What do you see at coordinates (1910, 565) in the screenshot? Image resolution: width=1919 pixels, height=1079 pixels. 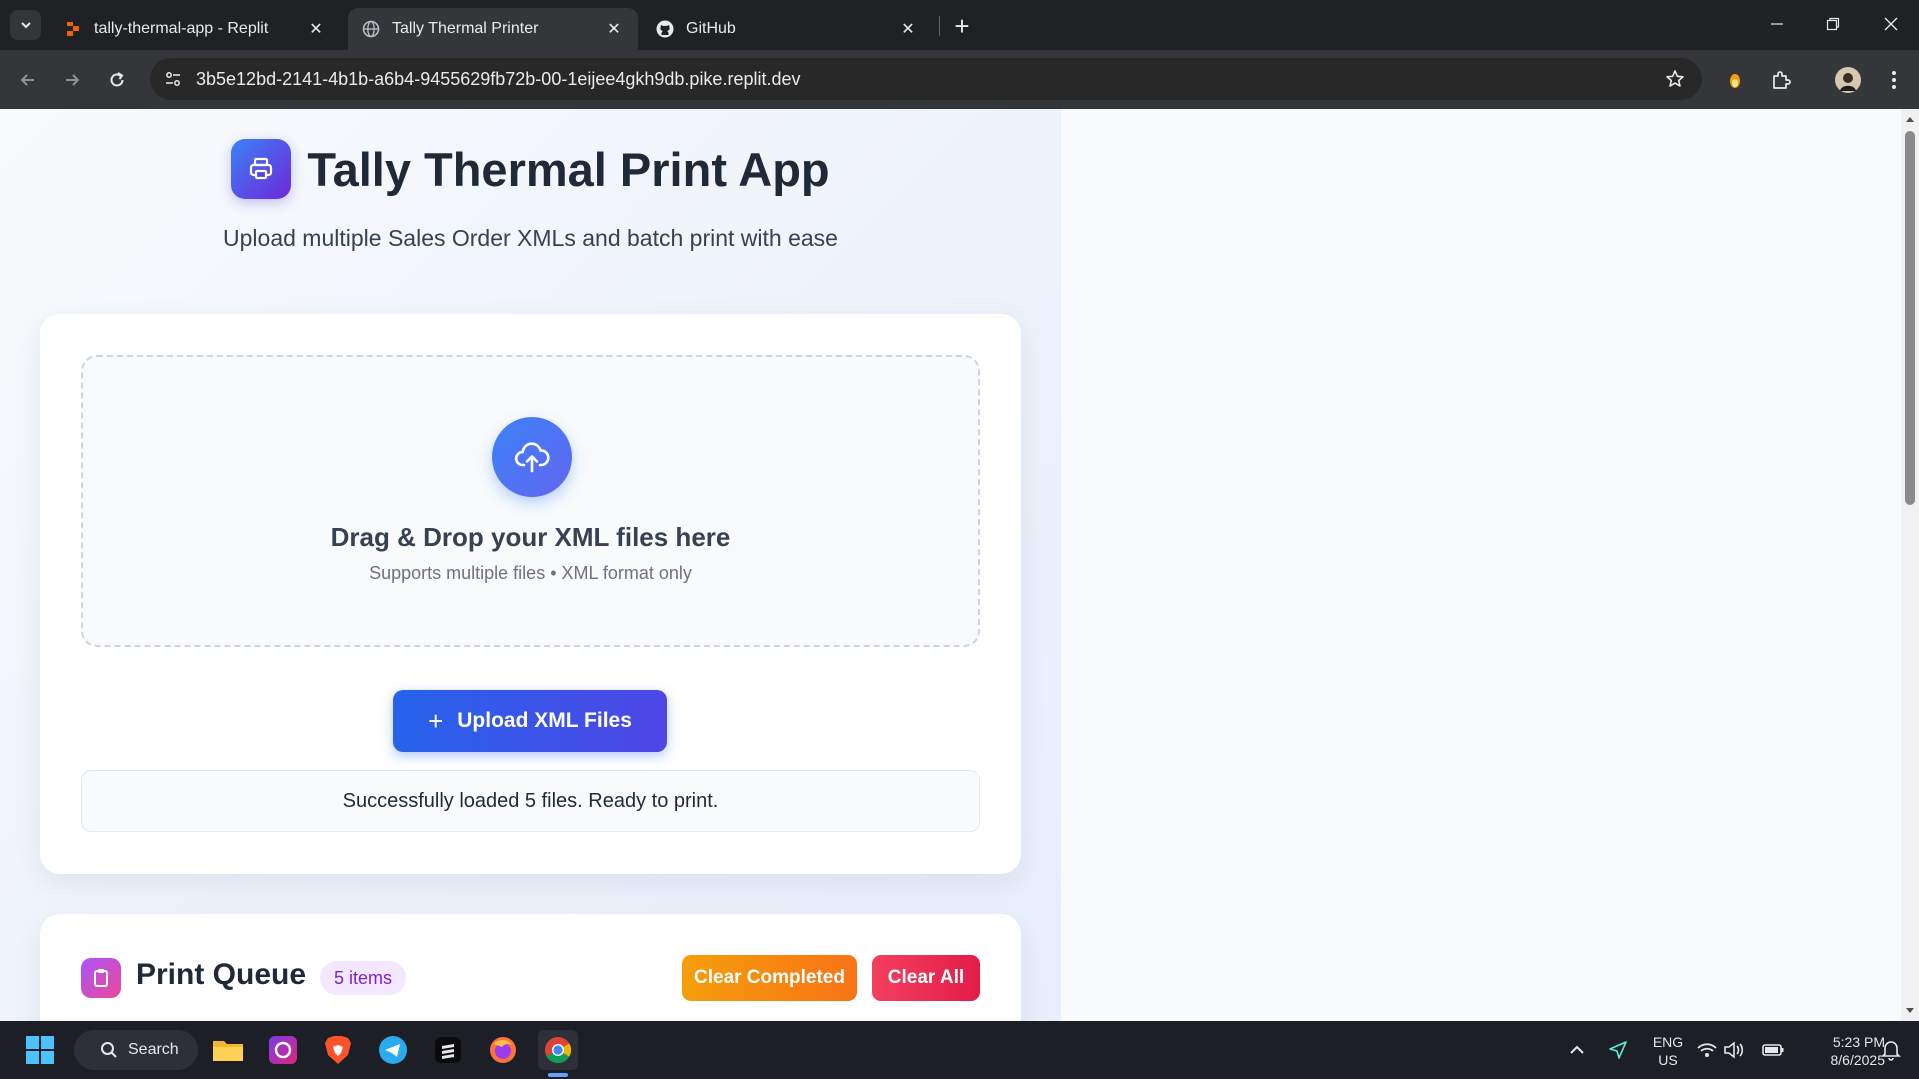 I see `page-scrollbar` at bounding box center [1910, 565].